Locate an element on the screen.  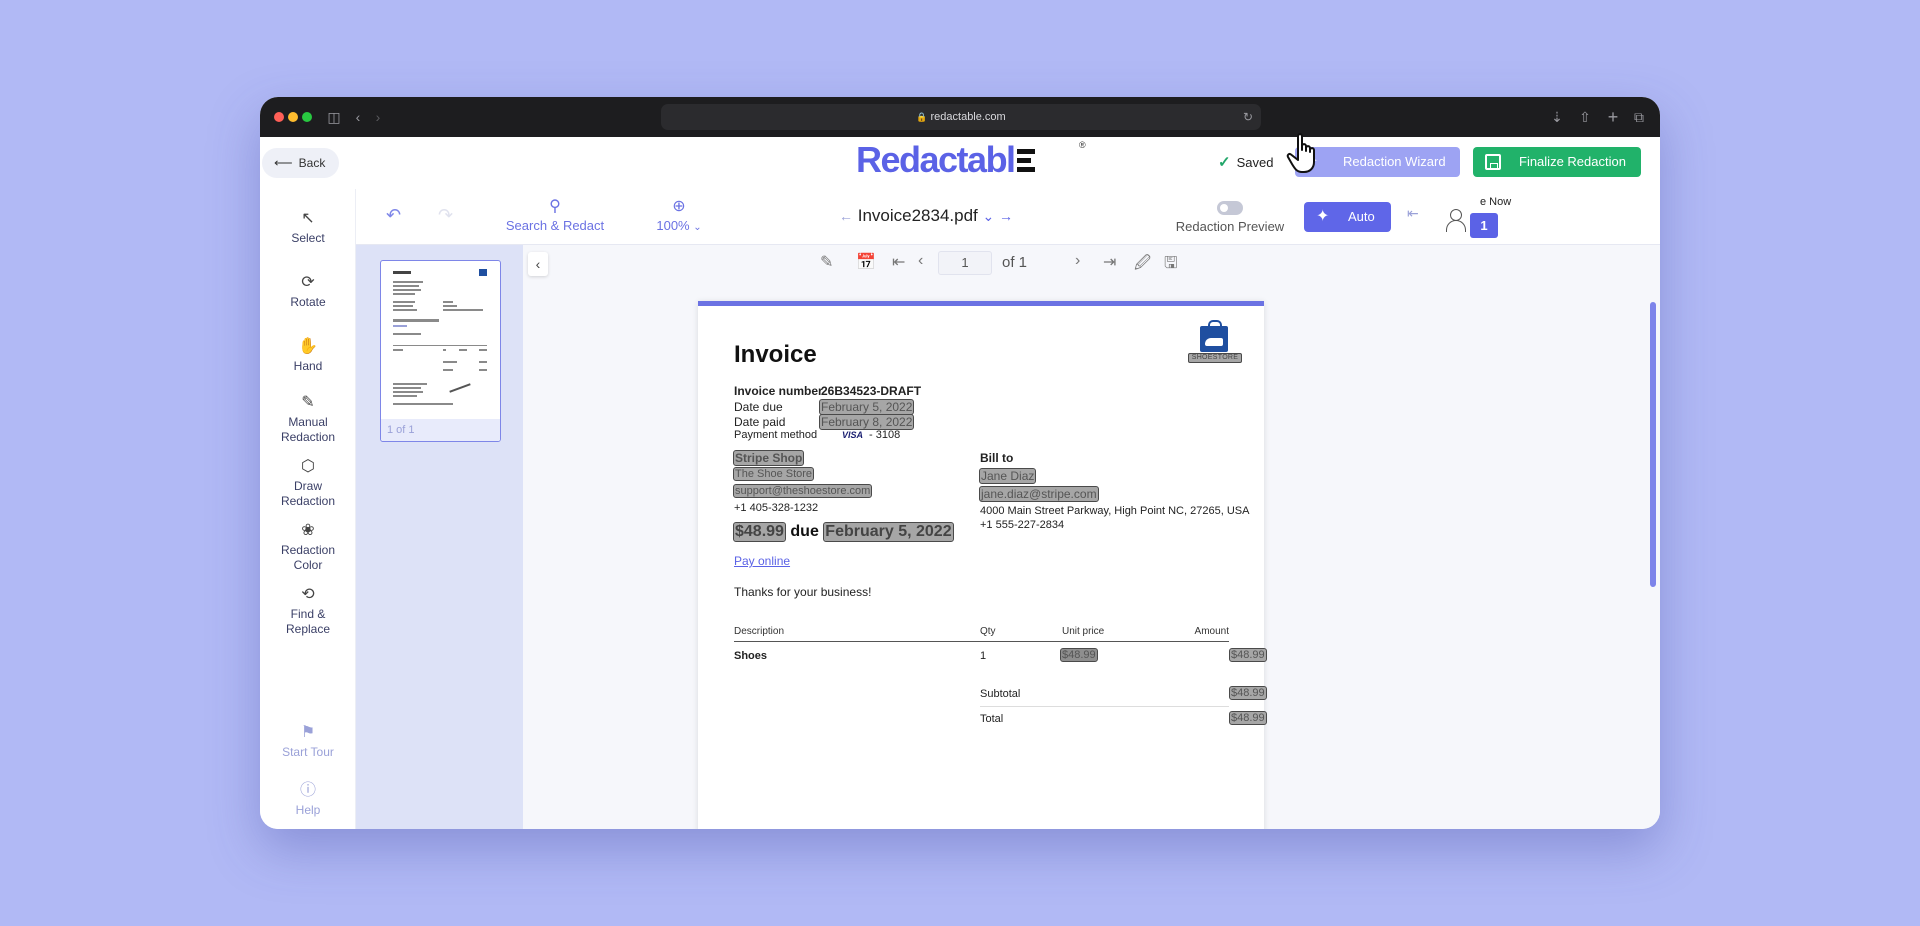
edit-icon: ✎ is located at coordinates (826, 262).